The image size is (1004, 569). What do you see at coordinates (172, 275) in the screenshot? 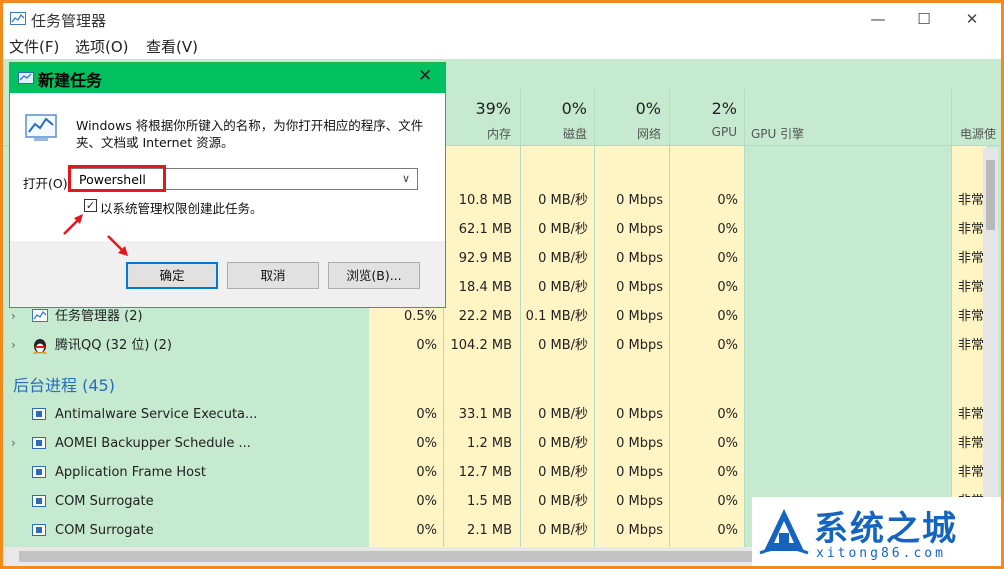
I see `ok-button: 确定` at bounding box center [172, 275].